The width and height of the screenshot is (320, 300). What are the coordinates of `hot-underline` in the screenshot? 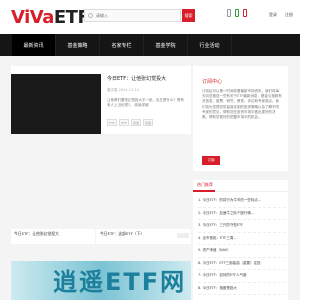 It's located at (204, 191).